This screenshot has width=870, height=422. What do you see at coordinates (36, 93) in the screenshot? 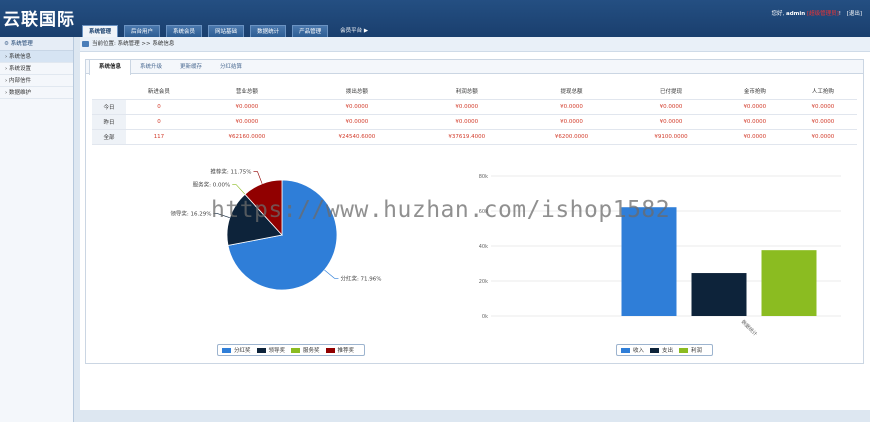
I see `sidebar-item-data-maintenance: › 数据维护` at bounding box center [36, 93].